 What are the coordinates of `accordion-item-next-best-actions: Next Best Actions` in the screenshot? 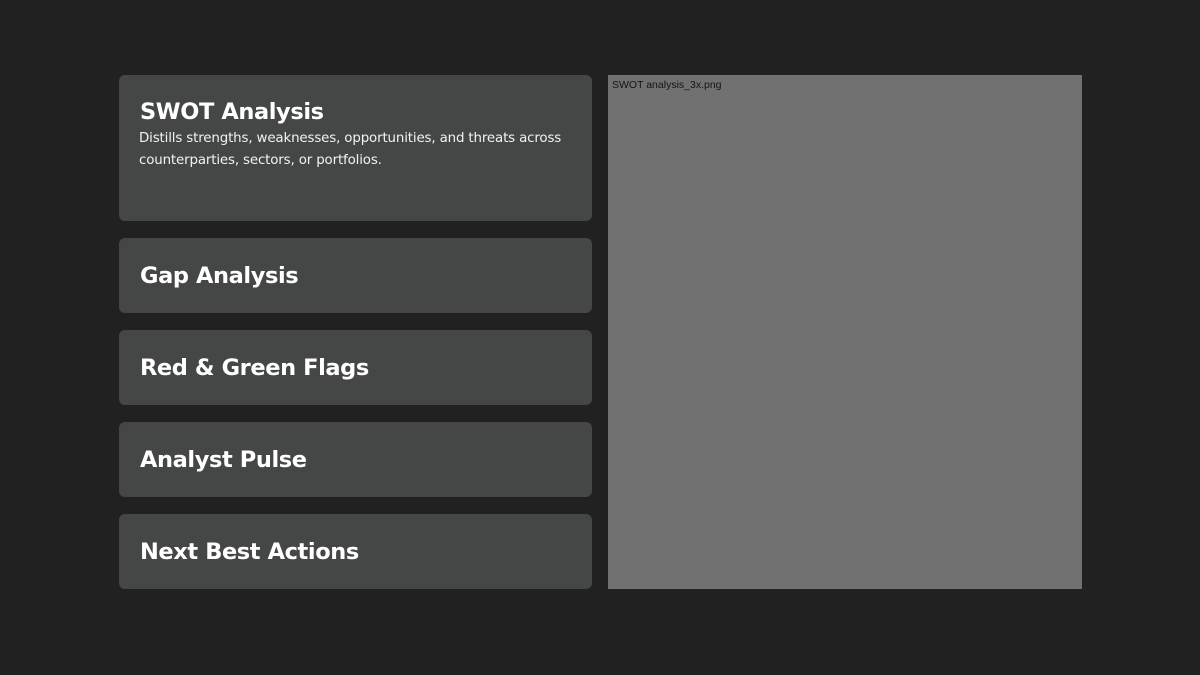 It's located at (355, 551).